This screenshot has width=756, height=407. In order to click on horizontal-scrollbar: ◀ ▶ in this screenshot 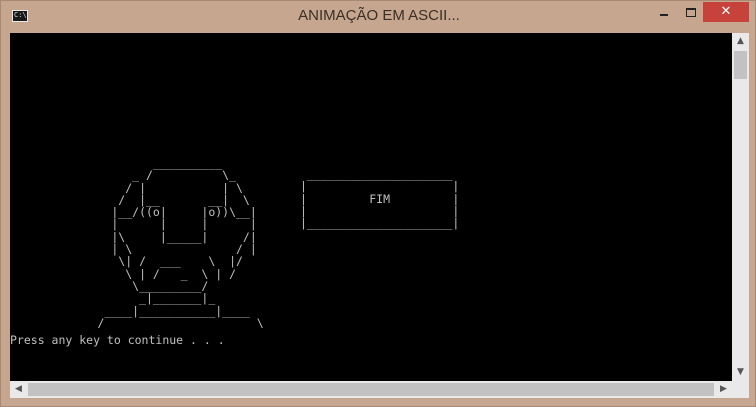, I will do `click(371, 389)`.